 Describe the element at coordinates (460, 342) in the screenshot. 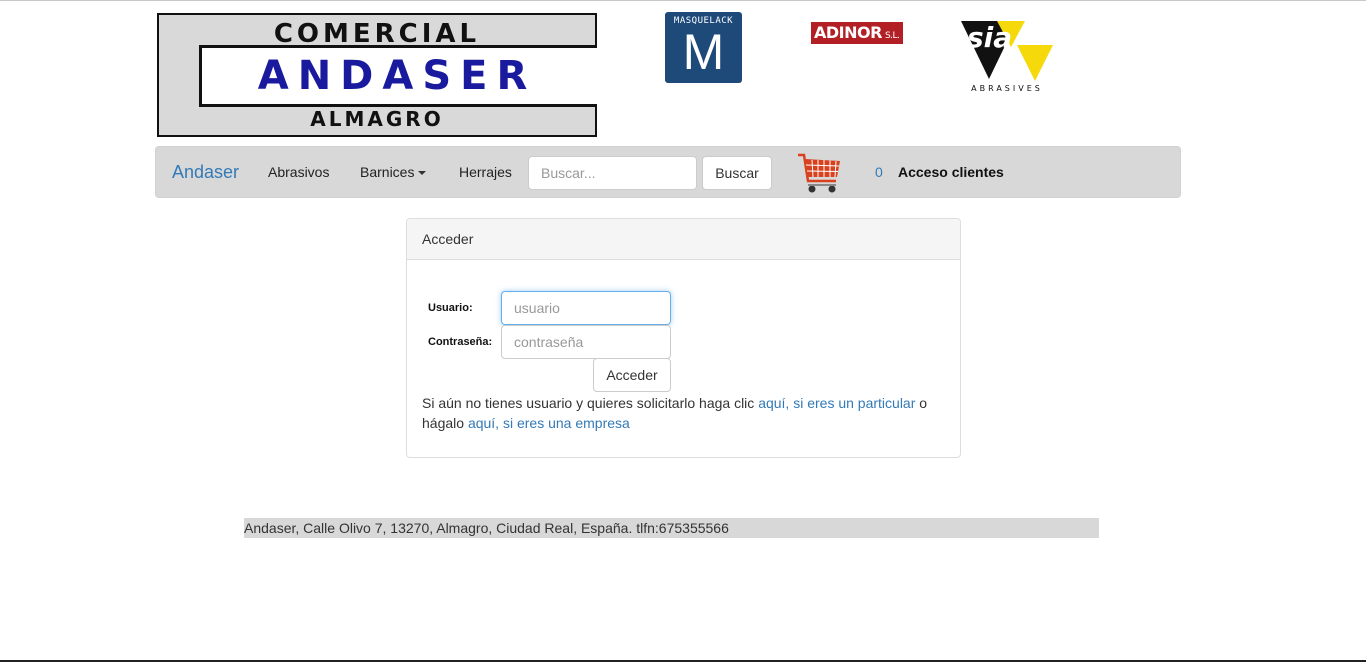

I see `password-label: Contraseña:` at that location.